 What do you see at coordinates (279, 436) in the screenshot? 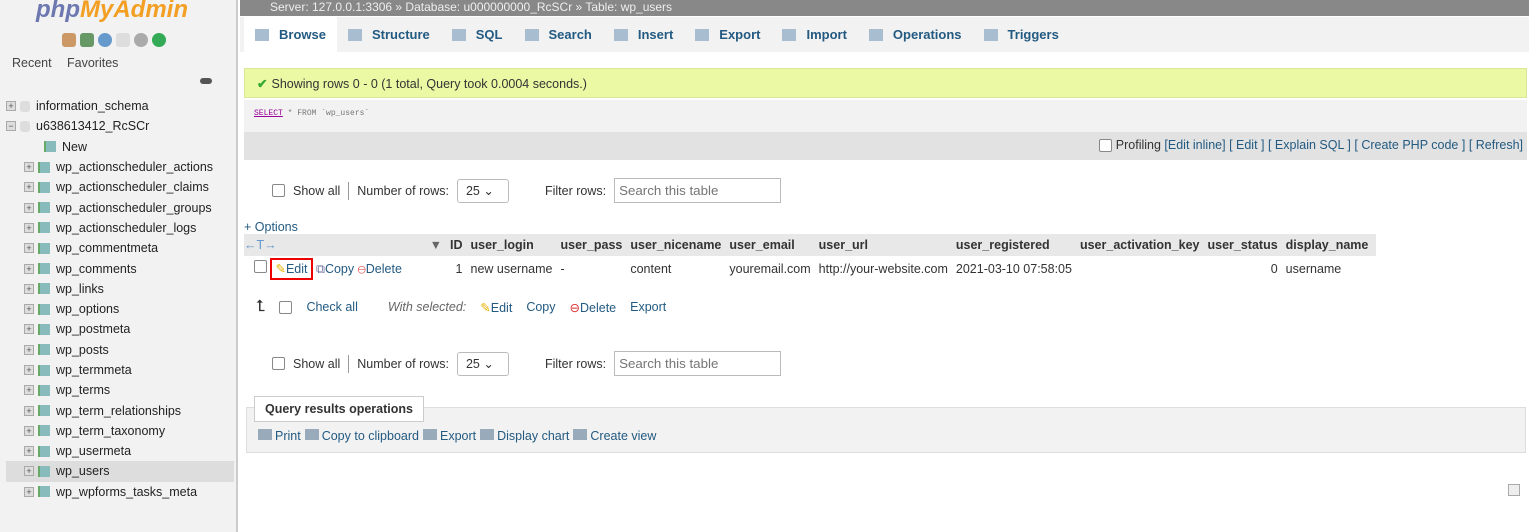
I see `qro-link-print: Print` at bounding box center [279, 436].